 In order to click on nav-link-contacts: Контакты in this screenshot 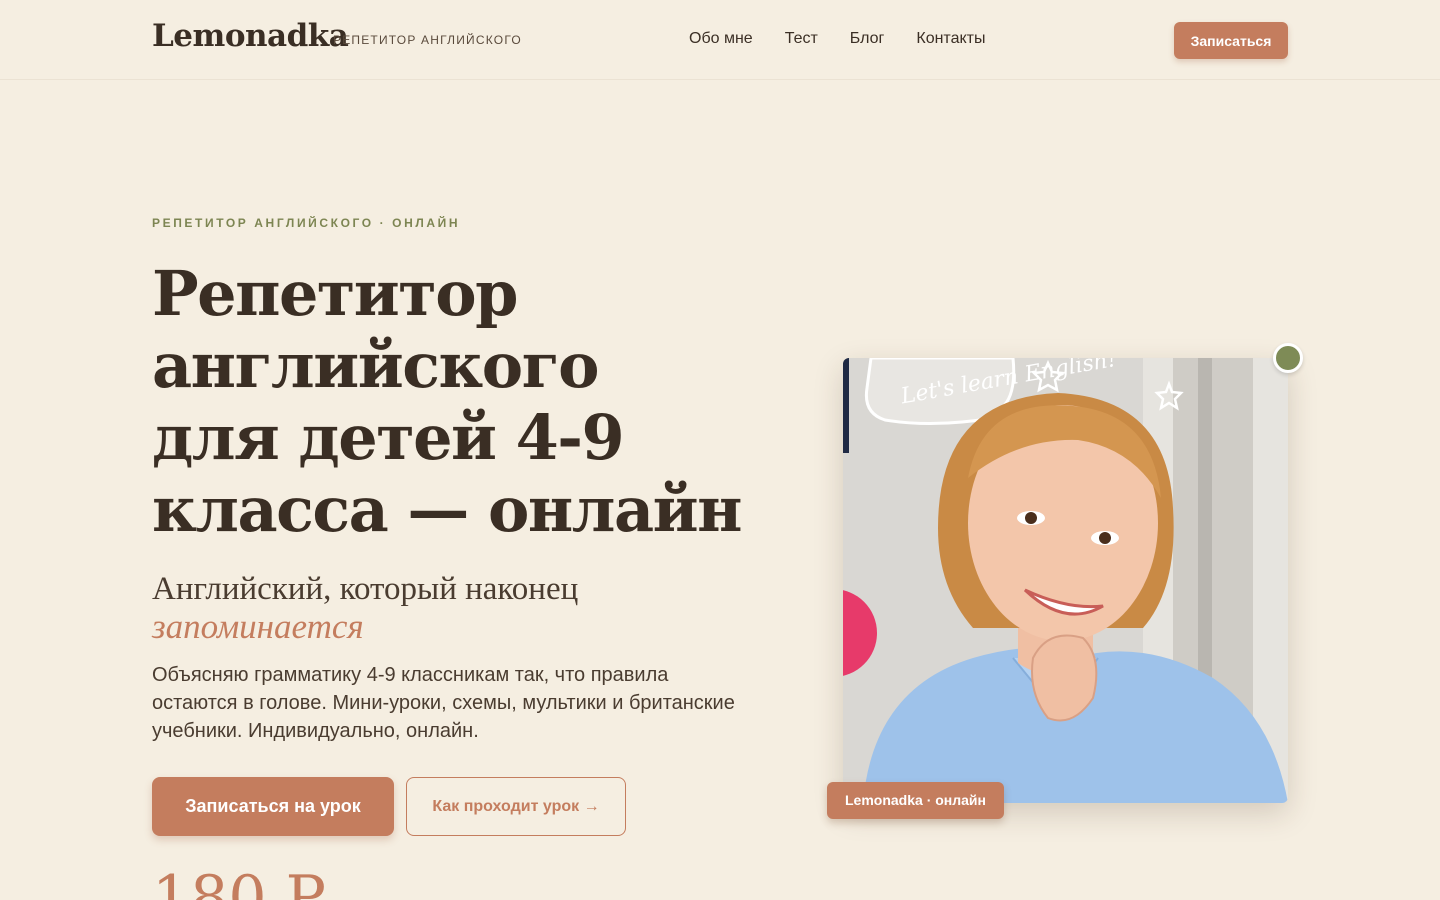, I will do `click(950, 39)`.